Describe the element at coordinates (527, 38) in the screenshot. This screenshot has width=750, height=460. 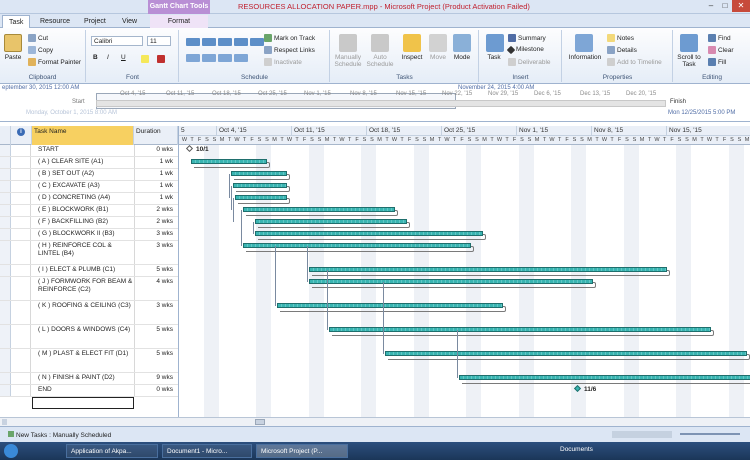
I see `summary-button: Summary` at that location.